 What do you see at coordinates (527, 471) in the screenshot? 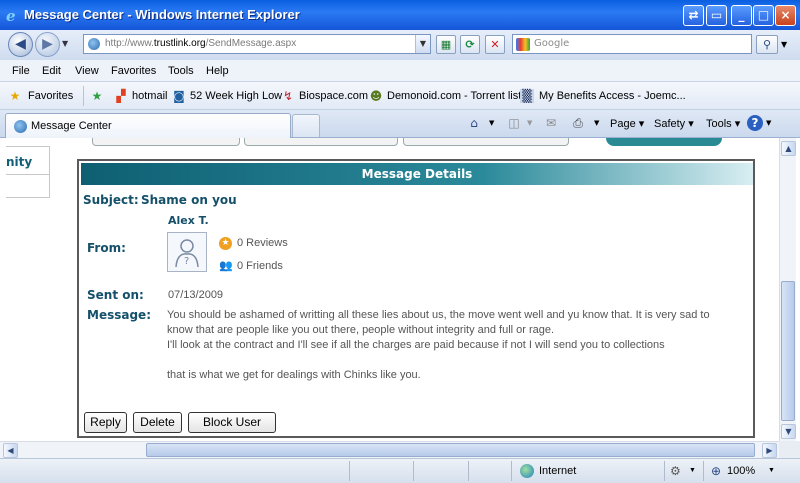
I see `internet-zone-icon` at bounding box center [527, 471].